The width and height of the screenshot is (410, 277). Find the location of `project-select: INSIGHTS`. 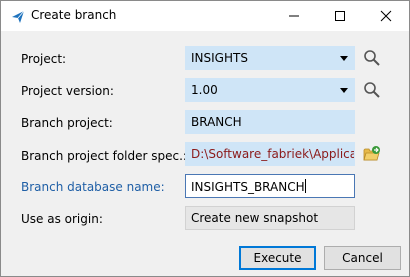

project-select: INSIGHTS is located at coordinates (270, 58).